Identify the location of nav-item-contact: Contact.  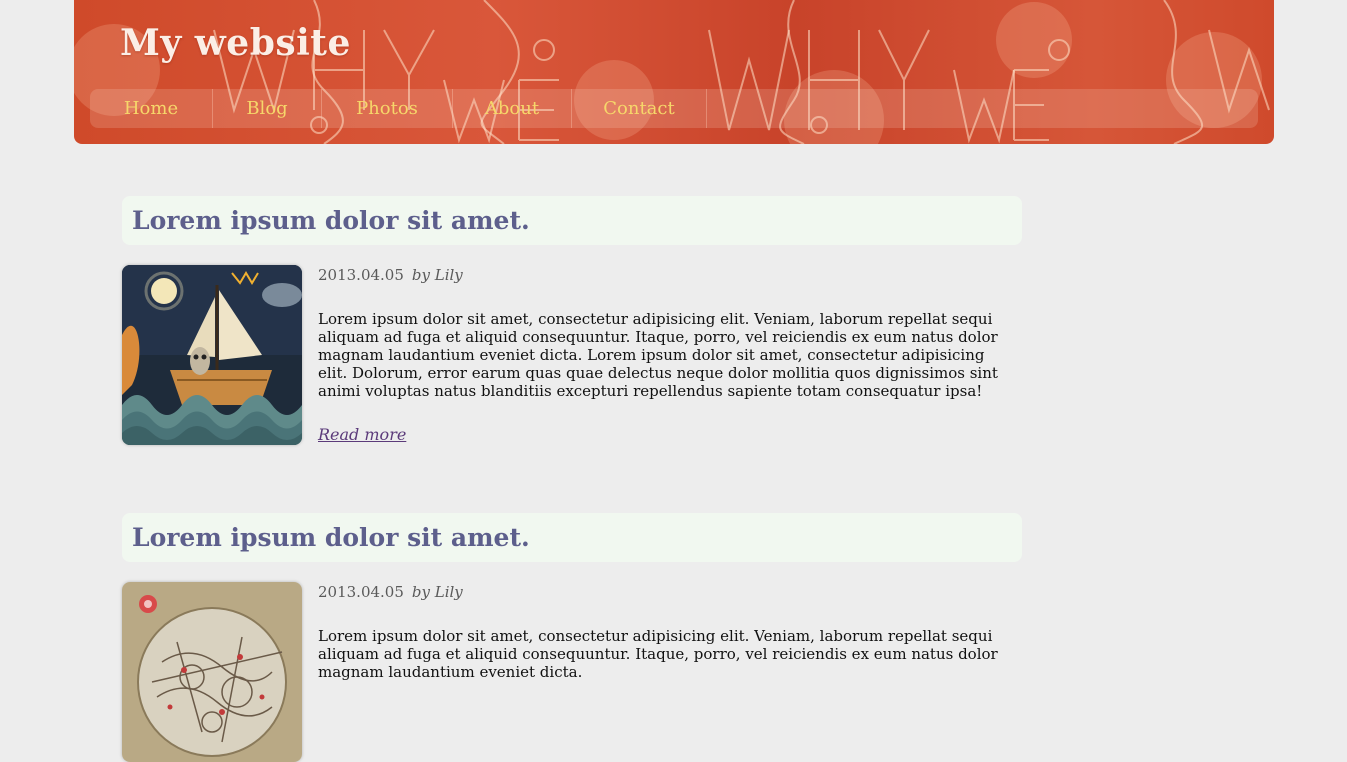
(639, 108).